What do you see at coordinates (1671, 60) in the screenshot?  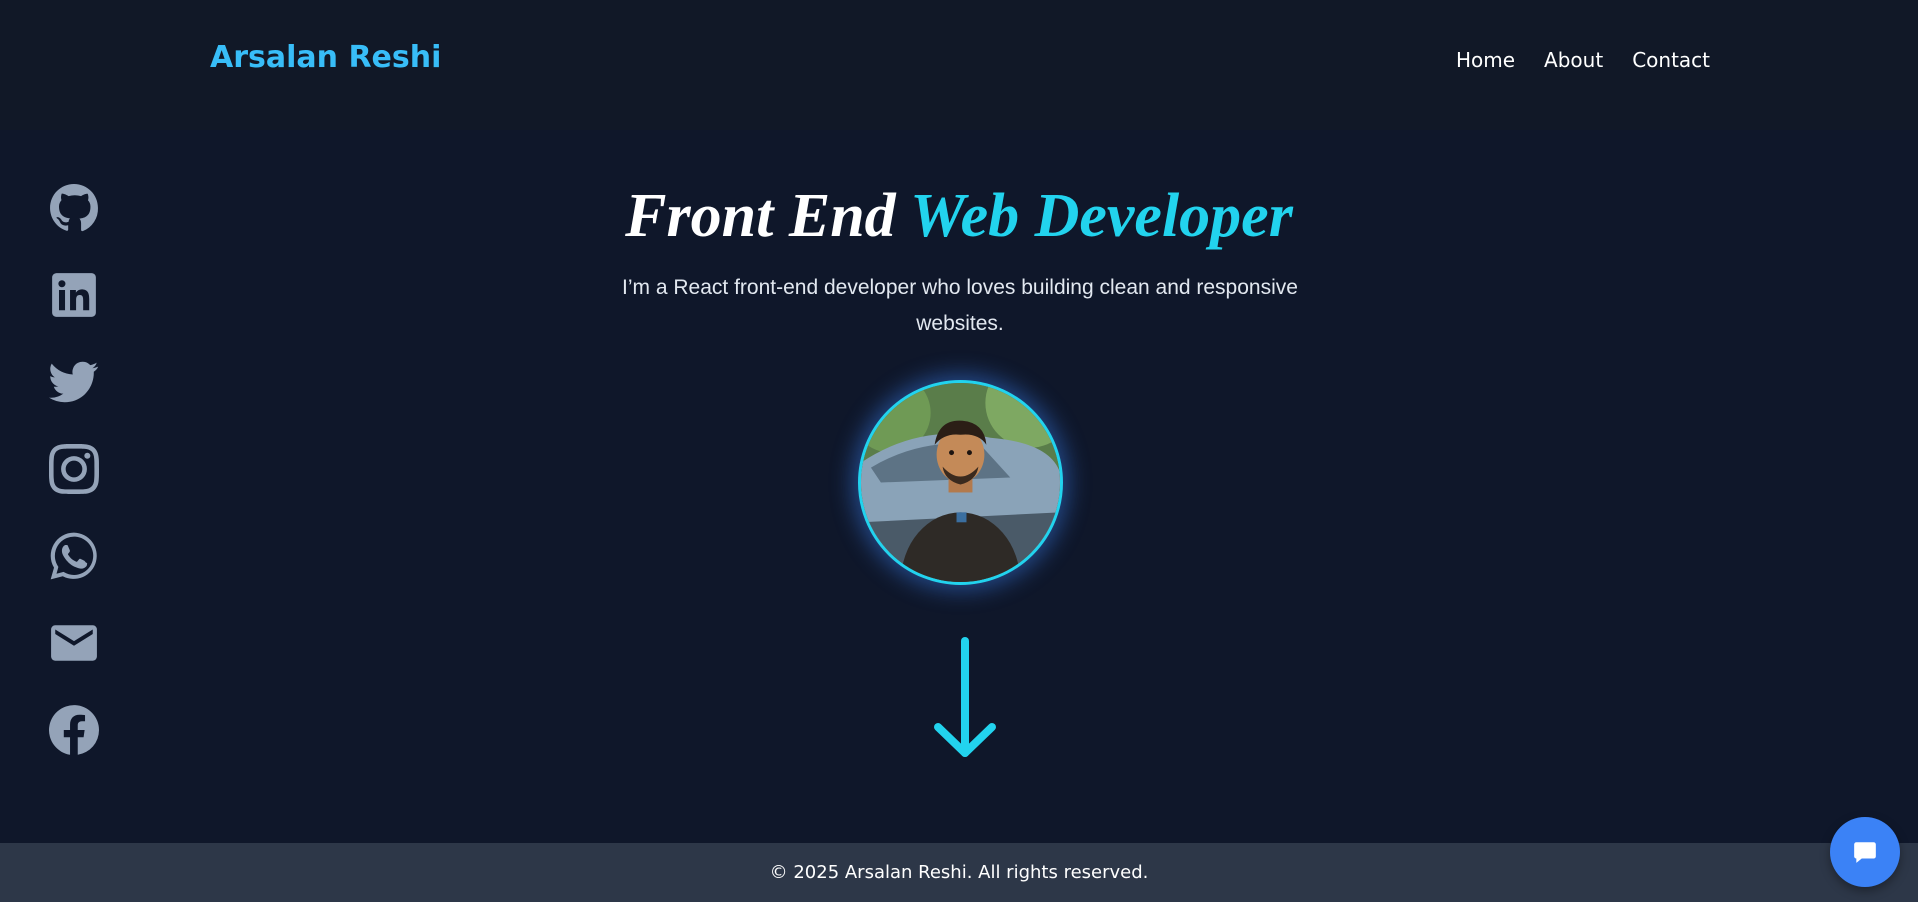 I see `nav-contact: Contact` at bounding box center [1671, 60].